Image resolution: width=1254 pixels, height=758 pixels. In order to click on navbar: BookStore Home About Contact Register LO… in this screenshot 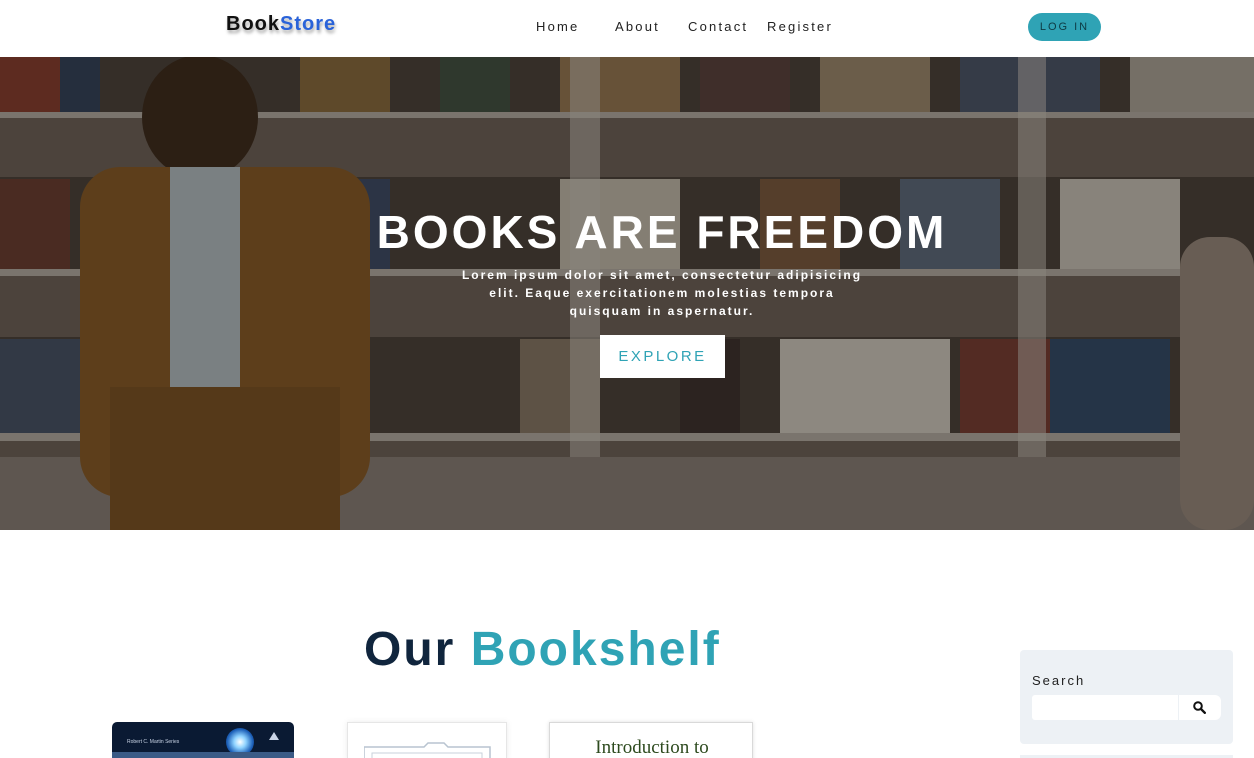, I will do `click(627, 28)`.